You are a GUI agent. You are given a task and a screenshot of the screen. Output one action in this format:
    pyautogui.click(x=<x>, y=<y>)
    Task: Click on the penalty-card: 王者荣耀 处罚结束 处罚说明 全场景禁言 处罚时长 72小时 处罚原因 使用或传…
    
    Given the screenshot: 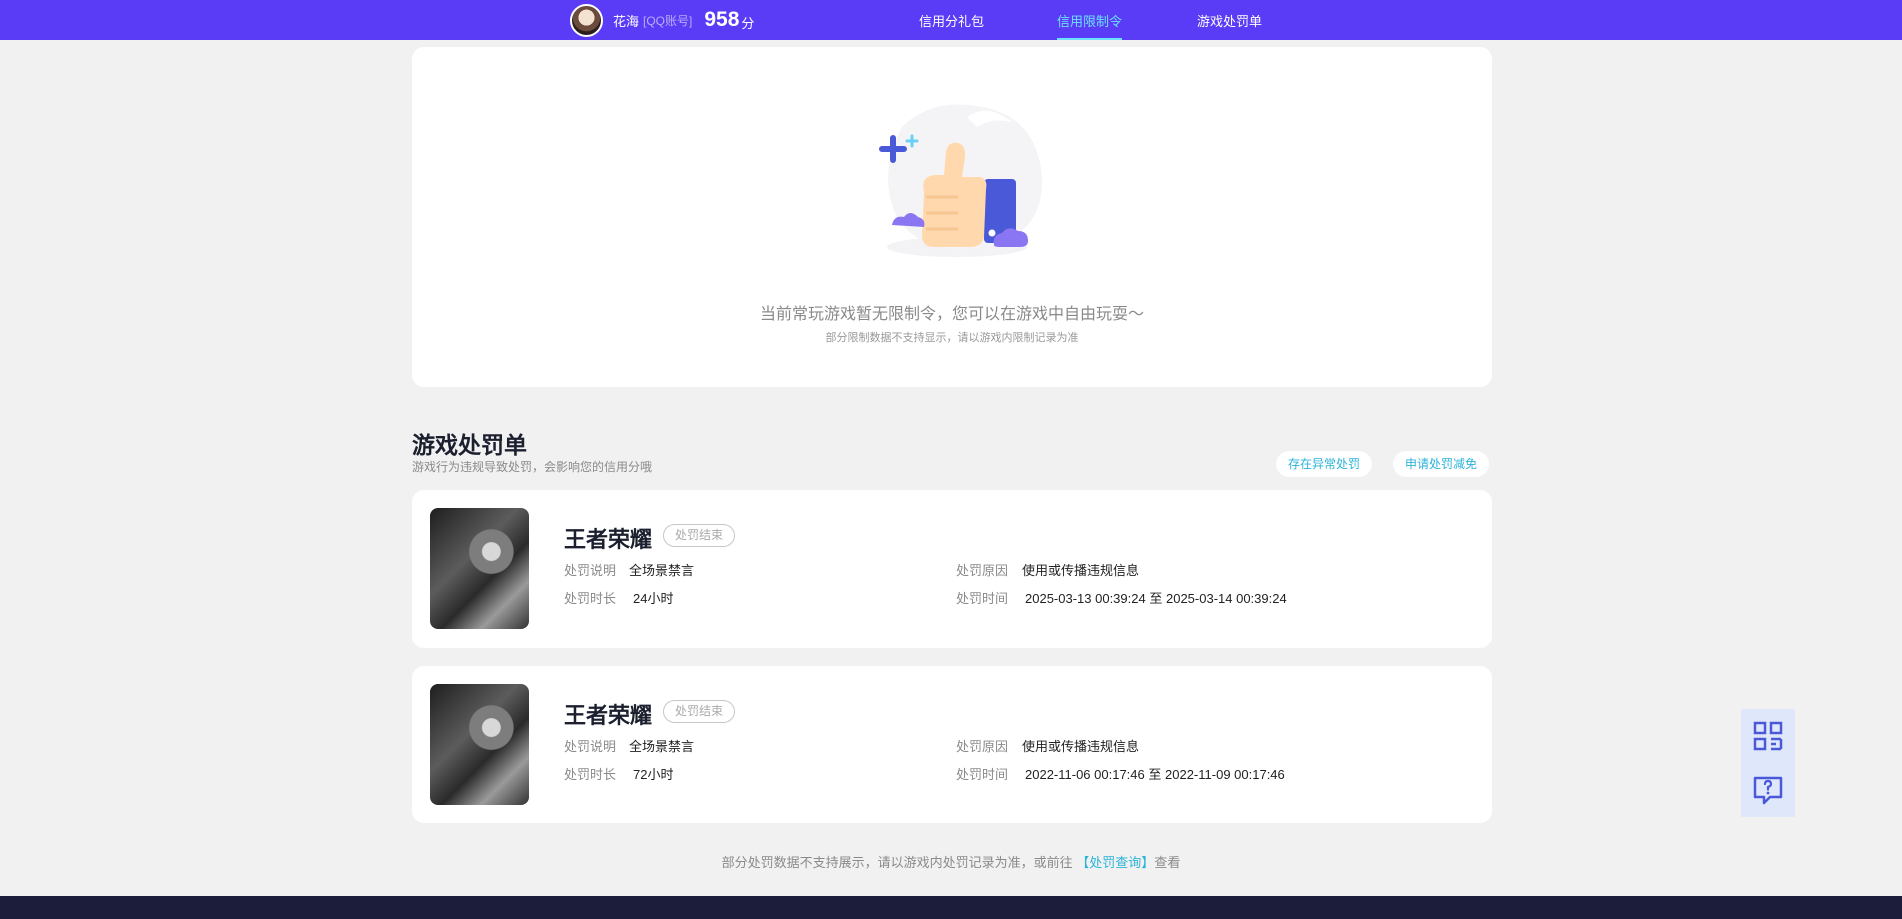 What is the action you would take?
    pyautogui.click(x=952, y=744)
    